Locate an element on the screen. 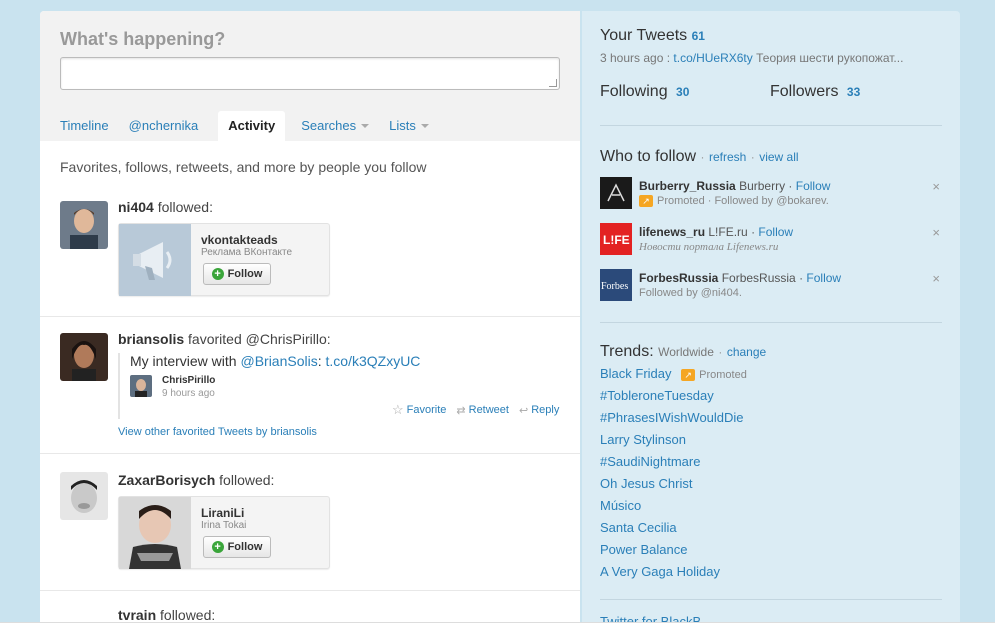 Image resolution: width=995 pixels, height=629 pixels. favorite-label: Favorite is located at coordinates (426, 410).